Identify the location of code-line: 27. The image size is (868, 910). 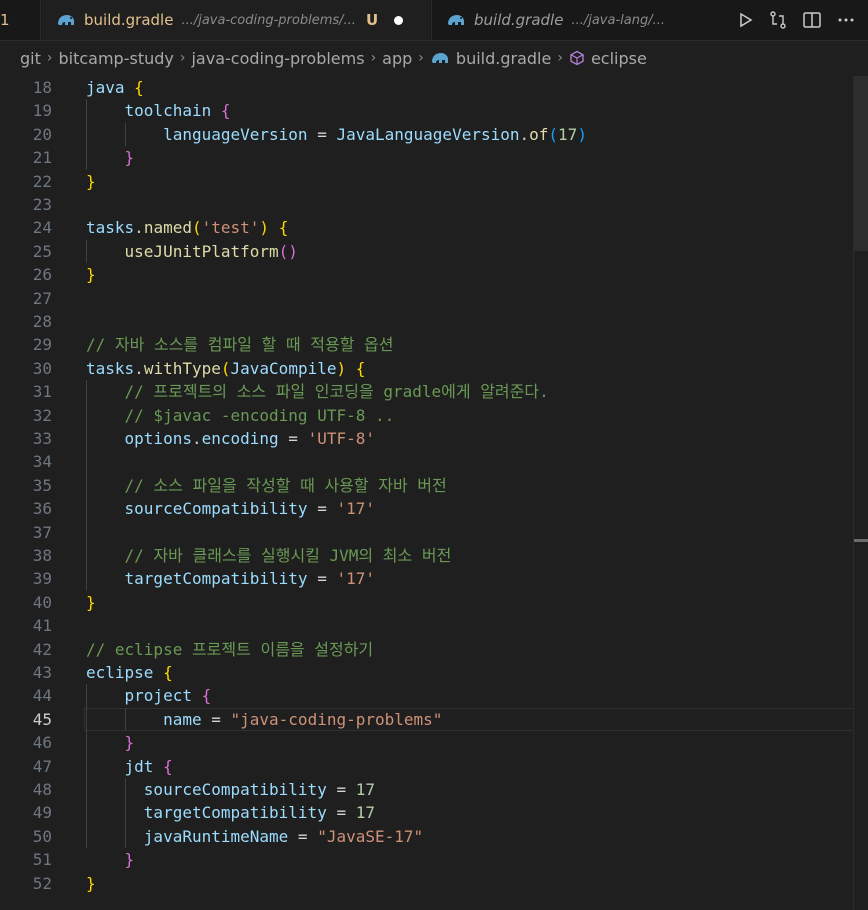
(434, 298).